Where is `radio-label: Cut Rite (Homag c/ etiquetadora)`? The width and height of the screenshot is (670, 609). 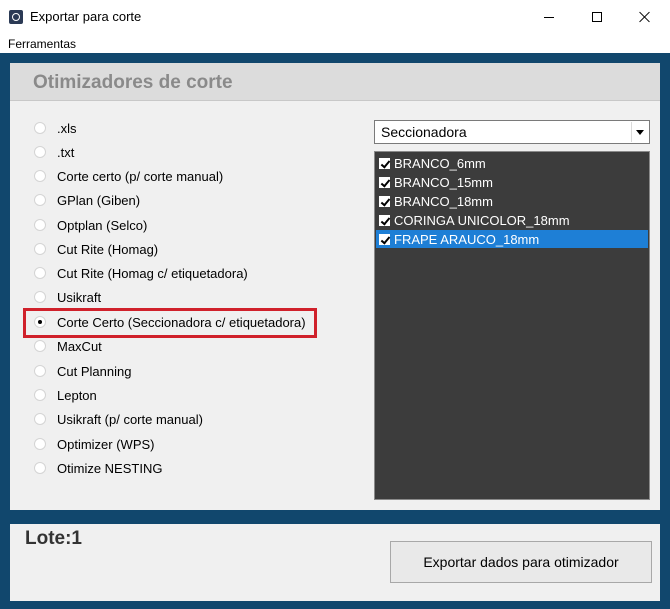 radio-label: Cut Rite (Homag c/ etiquetadora) is located at coordinates (152, 273).